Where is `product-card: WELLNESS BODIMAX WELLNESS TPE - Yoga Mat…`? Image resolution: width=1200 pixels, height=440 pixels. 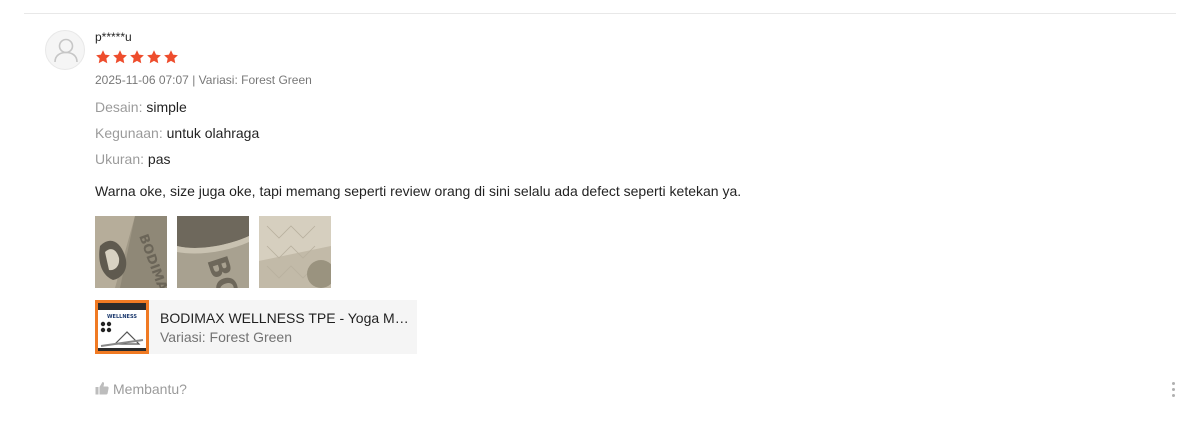 product-card: WELLNESS BODIMAX WELLNESS TPE - Yoga Mat… is located at coordinates (256, 327).